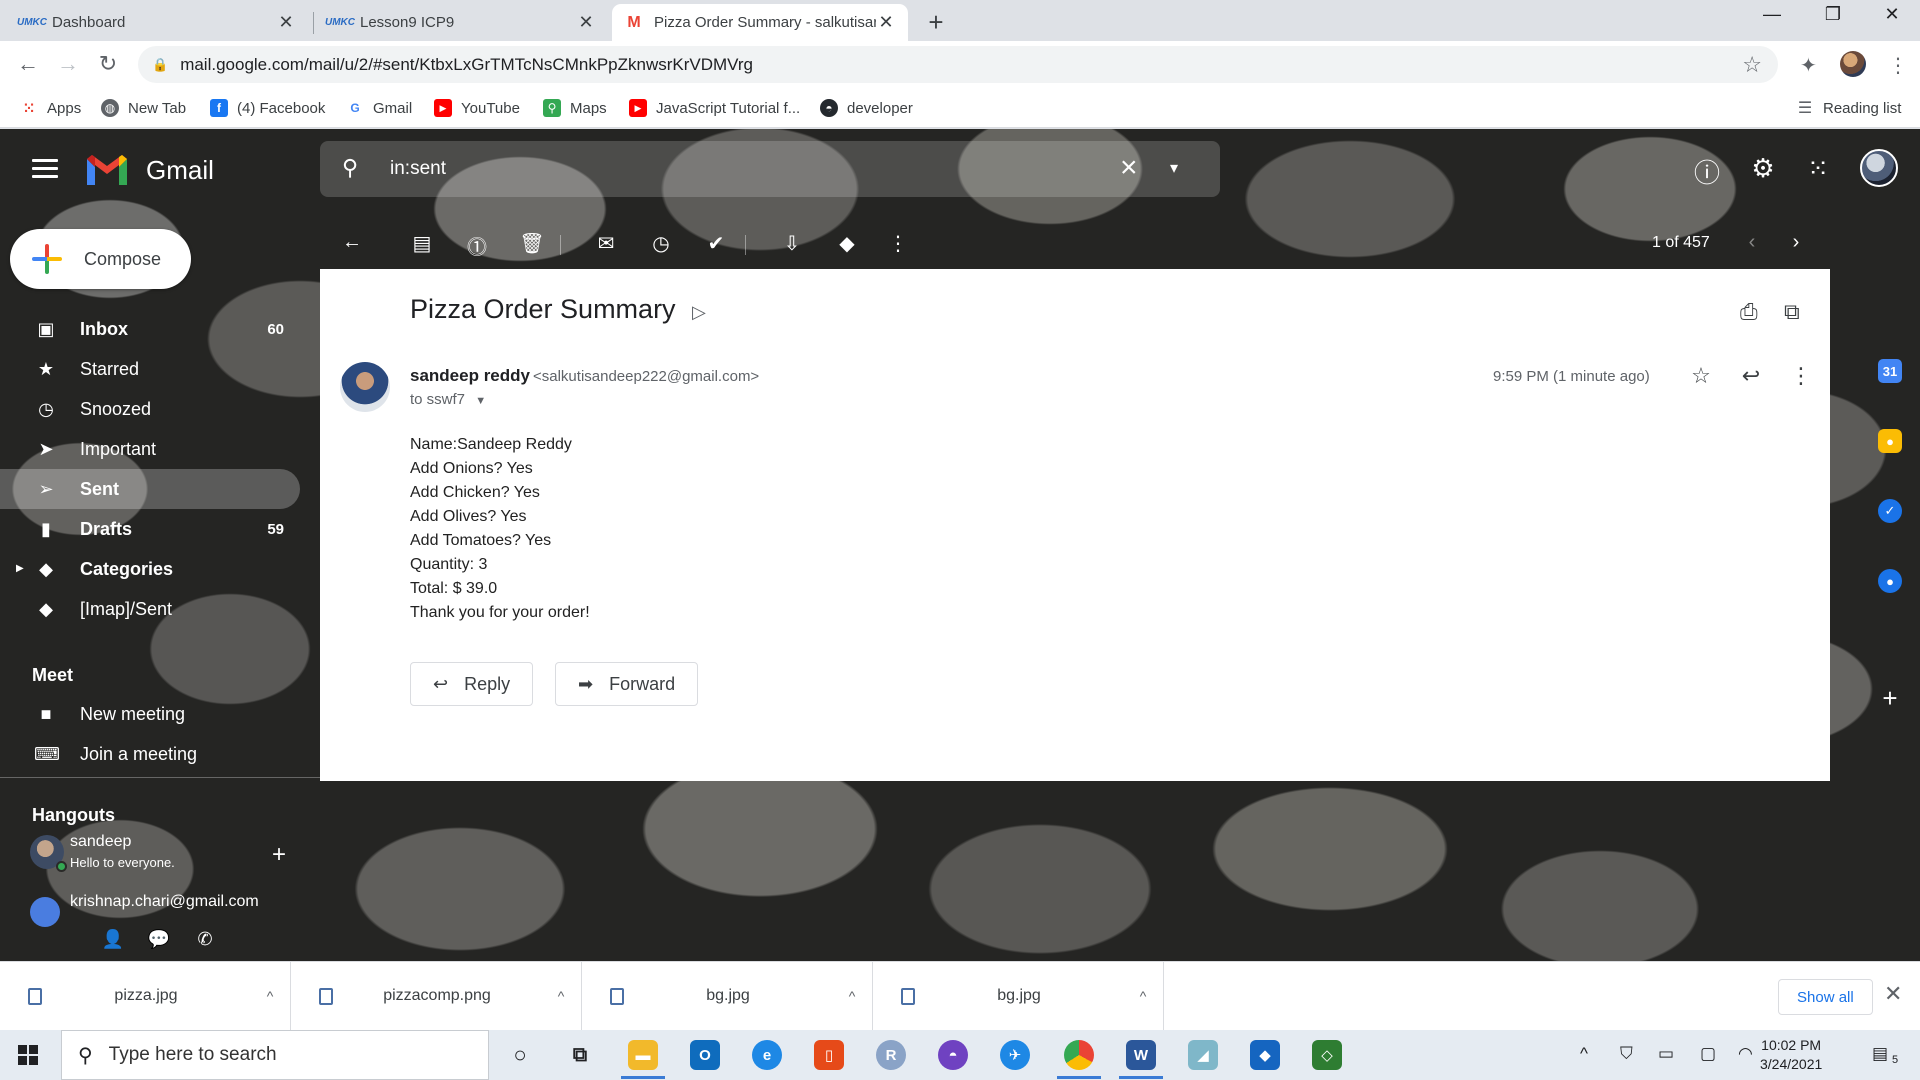 Image resolution: width=1920 pixels, height=1080 pixels. Describe the element at coordinates (643, 1055) in the screenshot. I see `file-explorer-icon: ▬` at that location.